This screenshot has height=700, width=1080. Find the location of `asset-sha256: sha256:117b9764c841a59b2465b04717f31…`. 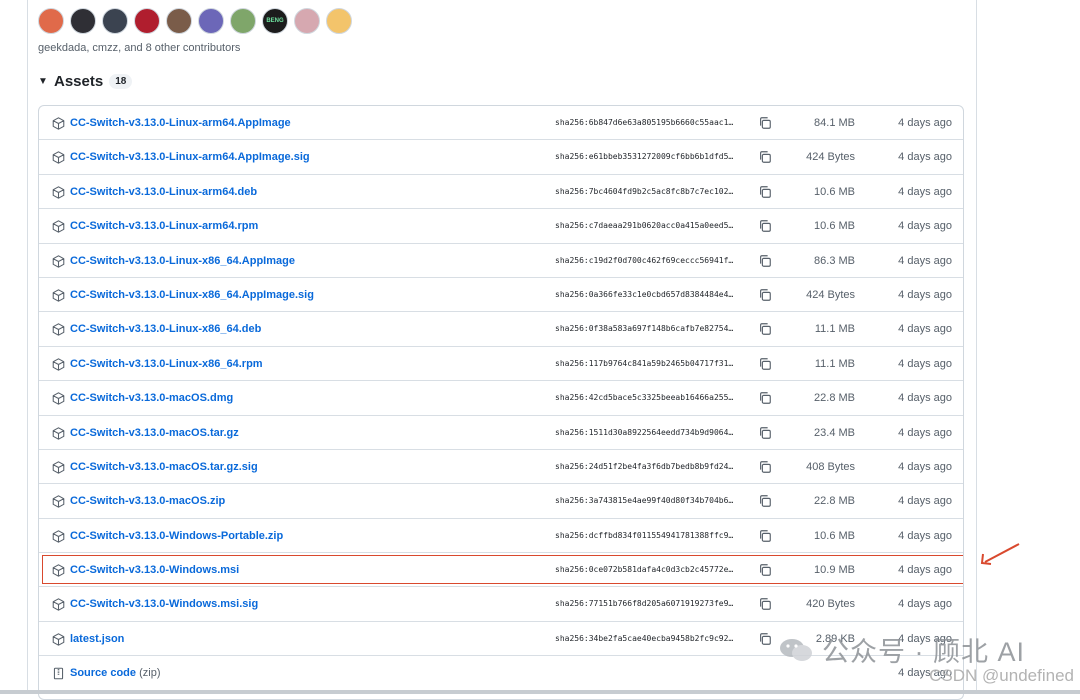

asset-sha256: sha256:117b9764c841a59b2465b04717f31… is located at coordinates (644, 363).